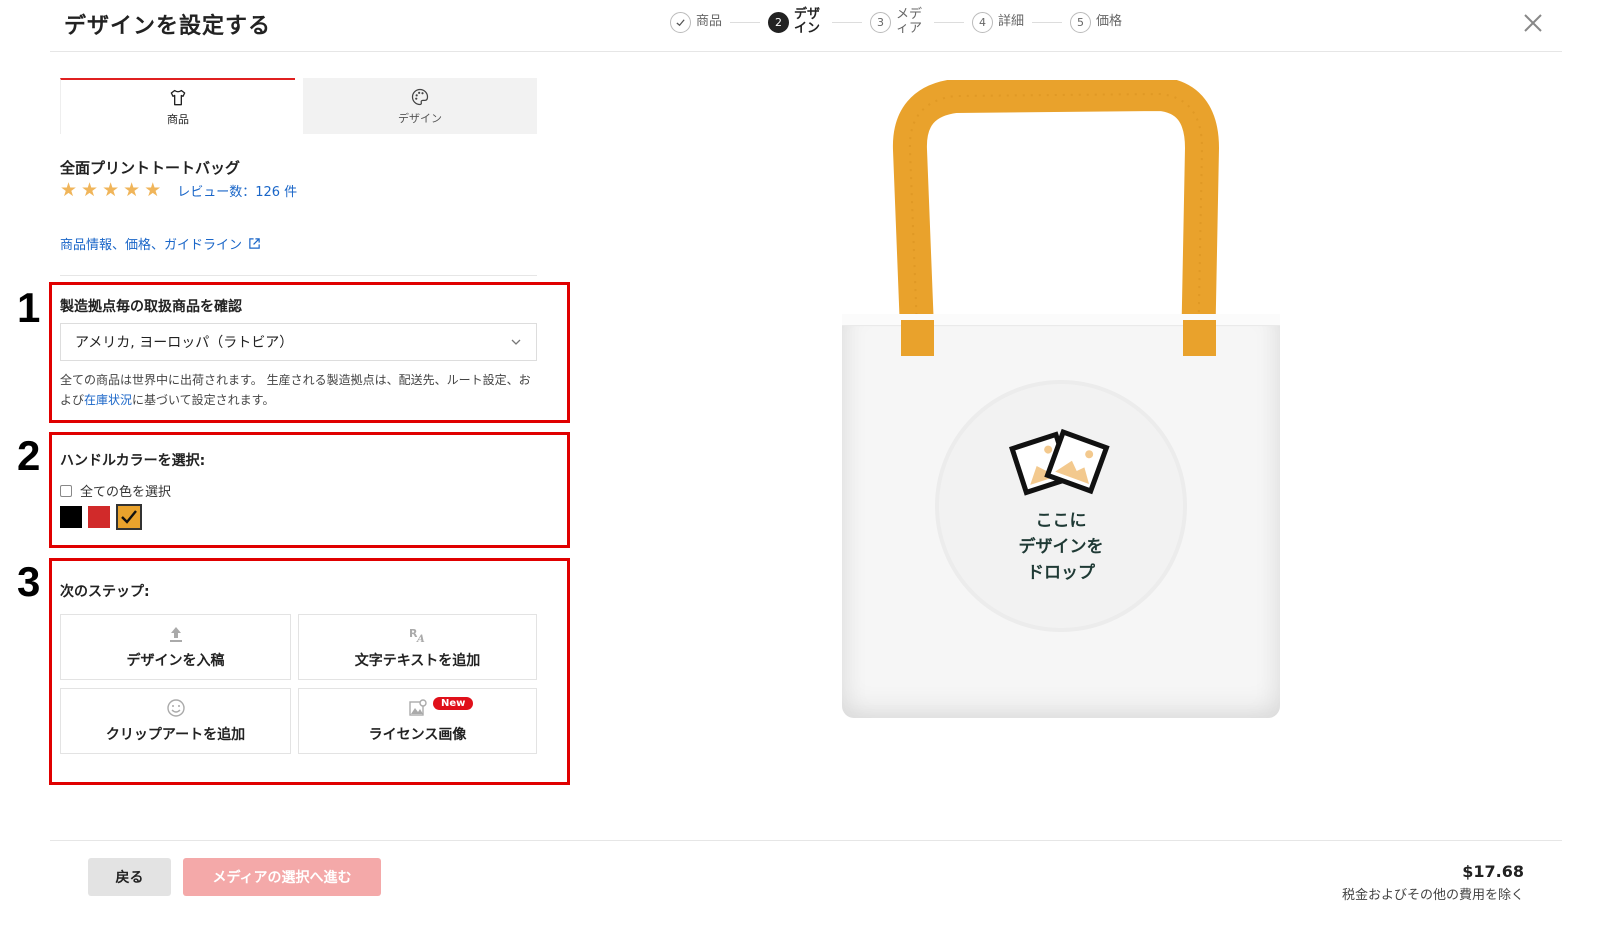  Describe the element at coordinates (298, 275) in the screenshot. I see `divider` at that location.